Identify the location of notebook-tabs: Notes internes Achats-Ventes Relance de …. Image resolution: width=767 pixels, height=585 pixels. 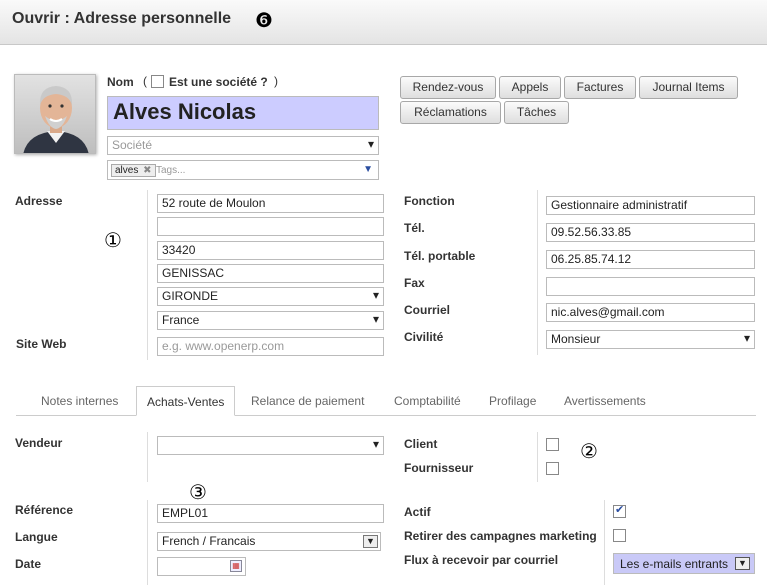
(386, 401).